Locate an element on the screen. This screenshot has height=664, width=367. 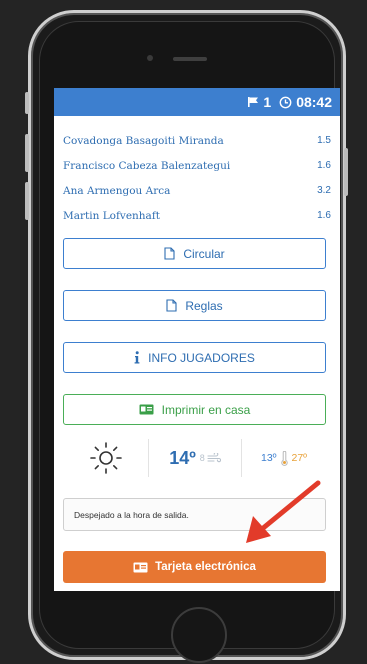
clock-icon is located at coordinates (285, 102).